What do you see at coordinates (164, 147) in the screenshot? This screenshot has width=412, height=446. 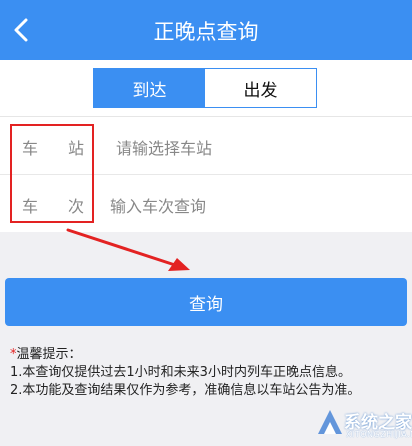 I see `station-input: 请输选择车站` at bounding box center [164, 147].